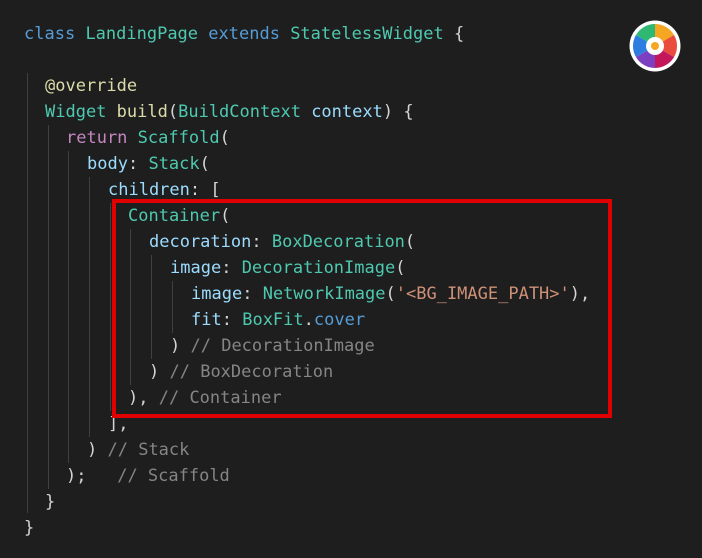  I want to click on code-line-5: return Scaffold(, so click(148, 138).